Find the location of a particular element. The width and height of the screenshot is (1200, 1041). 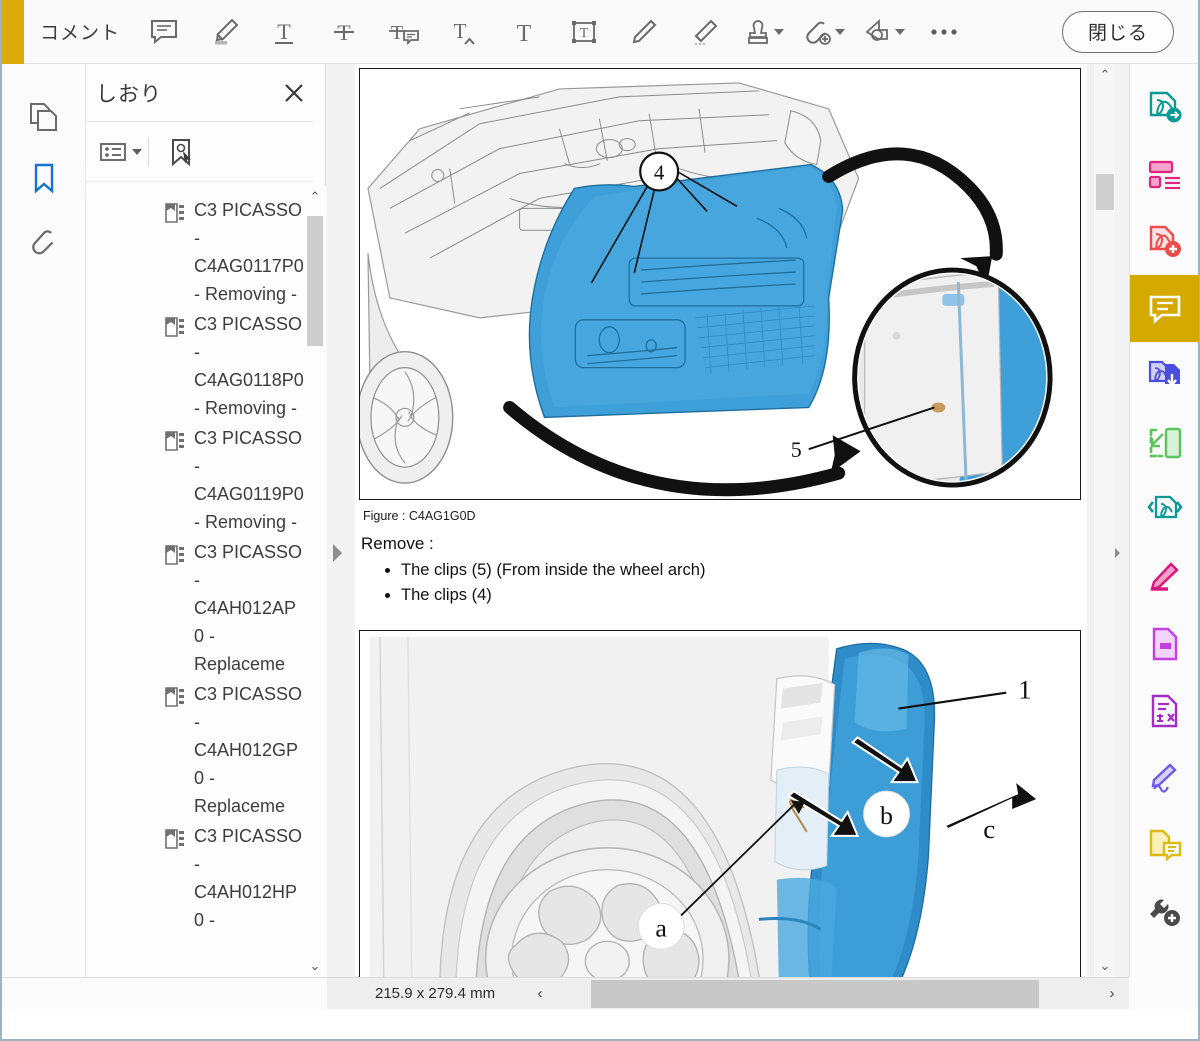

callout-5: 5 is located at coordinates (796, 449).